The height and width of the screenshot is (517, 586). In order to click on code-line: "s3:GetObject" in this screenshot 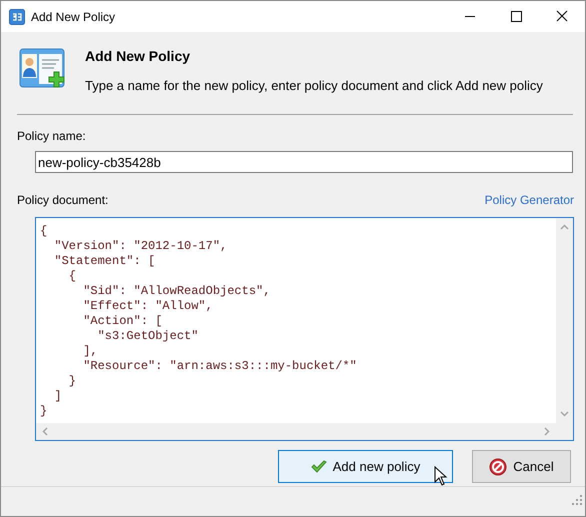, I will do `click(147, 336)`.